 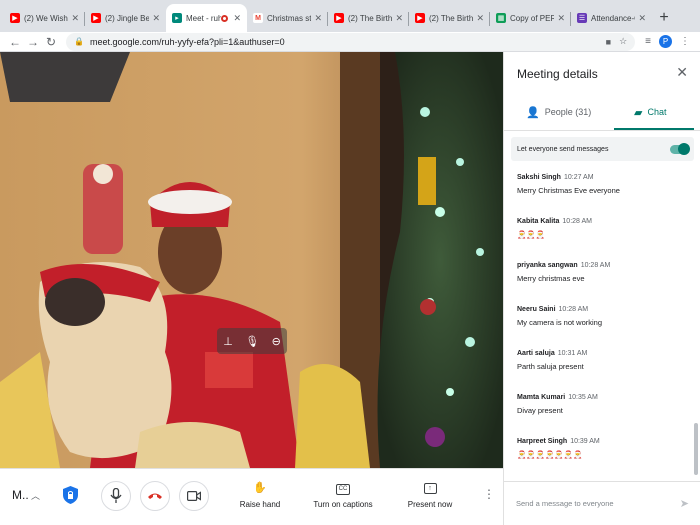 What do you see at coordinates (536, 353) in the screenshot?
I see `message-sender: Aarti saluja` at bounding box center [536, 353].